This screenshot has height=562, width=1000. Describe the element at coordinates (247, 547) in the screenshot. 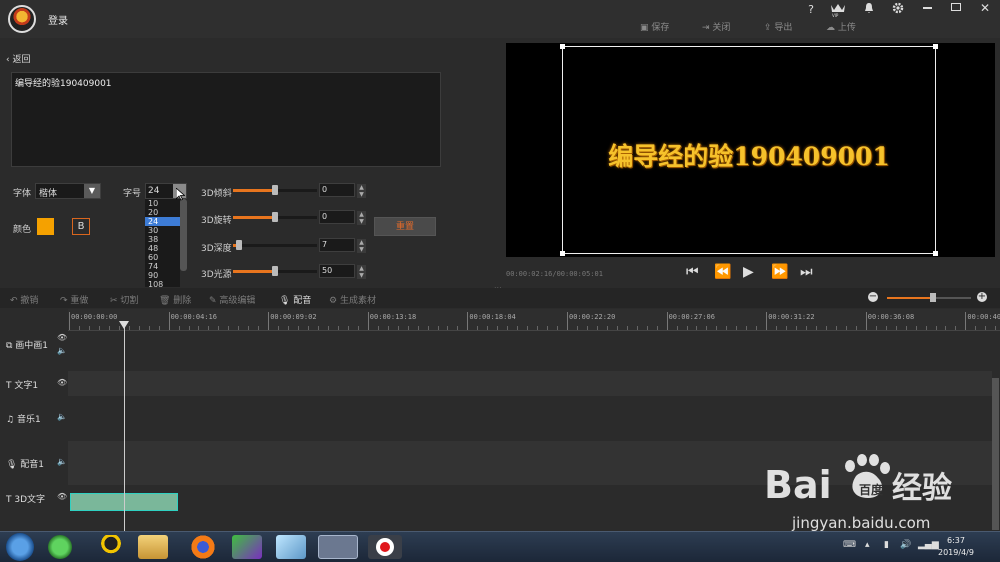

I see `media-app-icon` at that location.